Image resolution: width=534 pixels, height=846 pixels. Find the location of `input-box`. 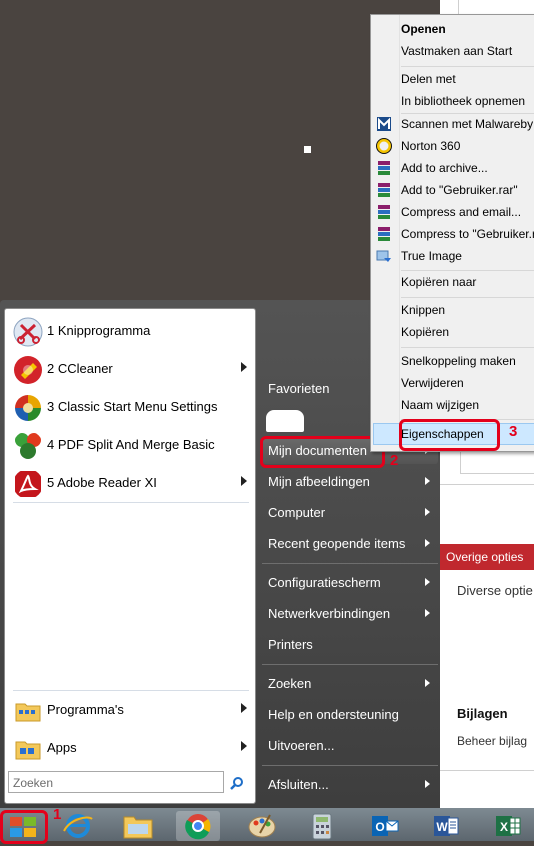

input-box is located at coordinates (496, 7).